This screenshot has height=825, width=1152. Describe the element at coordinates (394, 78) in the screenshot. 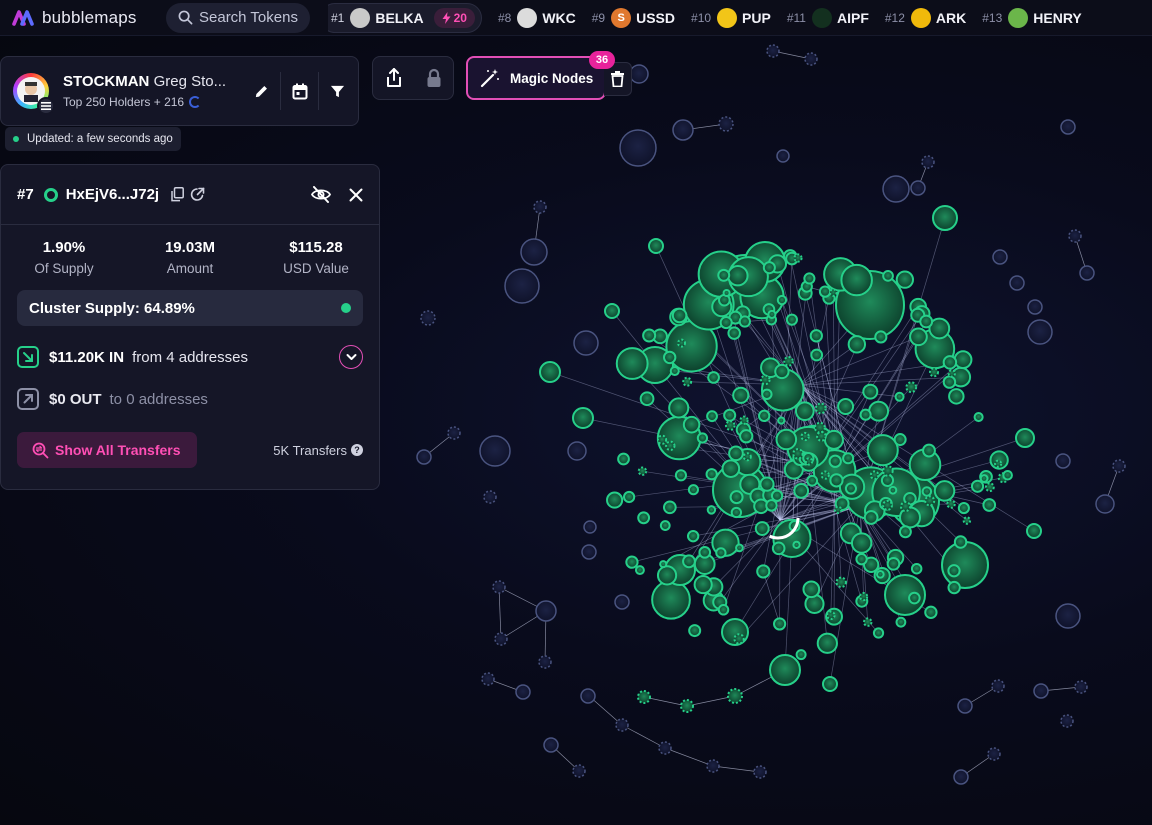

I see `share-button` at that location.